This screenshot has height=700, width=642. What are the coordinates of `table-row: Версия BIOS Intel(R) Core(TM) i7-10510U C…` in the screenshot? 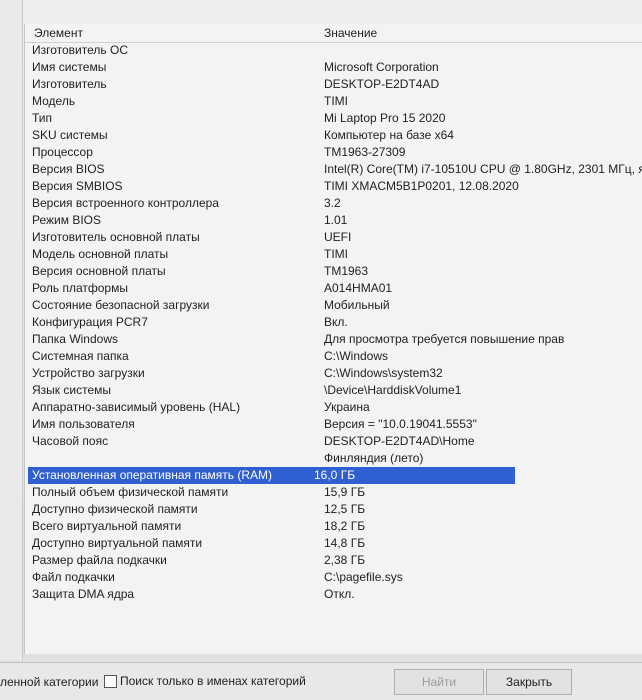 It's located at (333, 169).